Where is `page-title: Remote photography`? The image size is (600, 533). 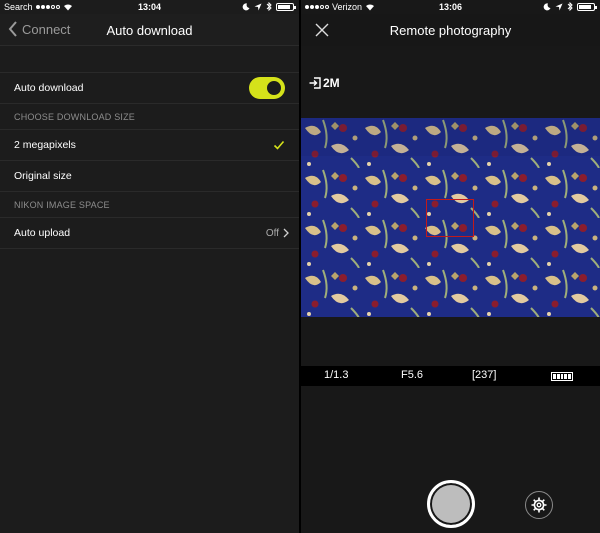 page-title: Remote photography is located at coordinates (450, 30).